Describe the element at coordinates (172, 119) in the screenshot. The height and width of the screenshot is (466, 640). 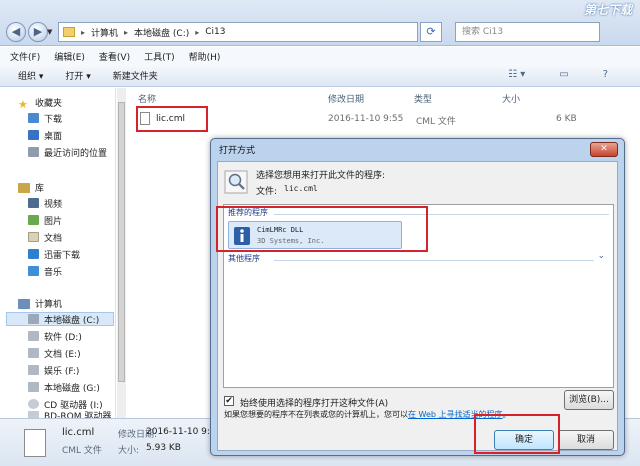
I see `highlight-box-file` at that location.